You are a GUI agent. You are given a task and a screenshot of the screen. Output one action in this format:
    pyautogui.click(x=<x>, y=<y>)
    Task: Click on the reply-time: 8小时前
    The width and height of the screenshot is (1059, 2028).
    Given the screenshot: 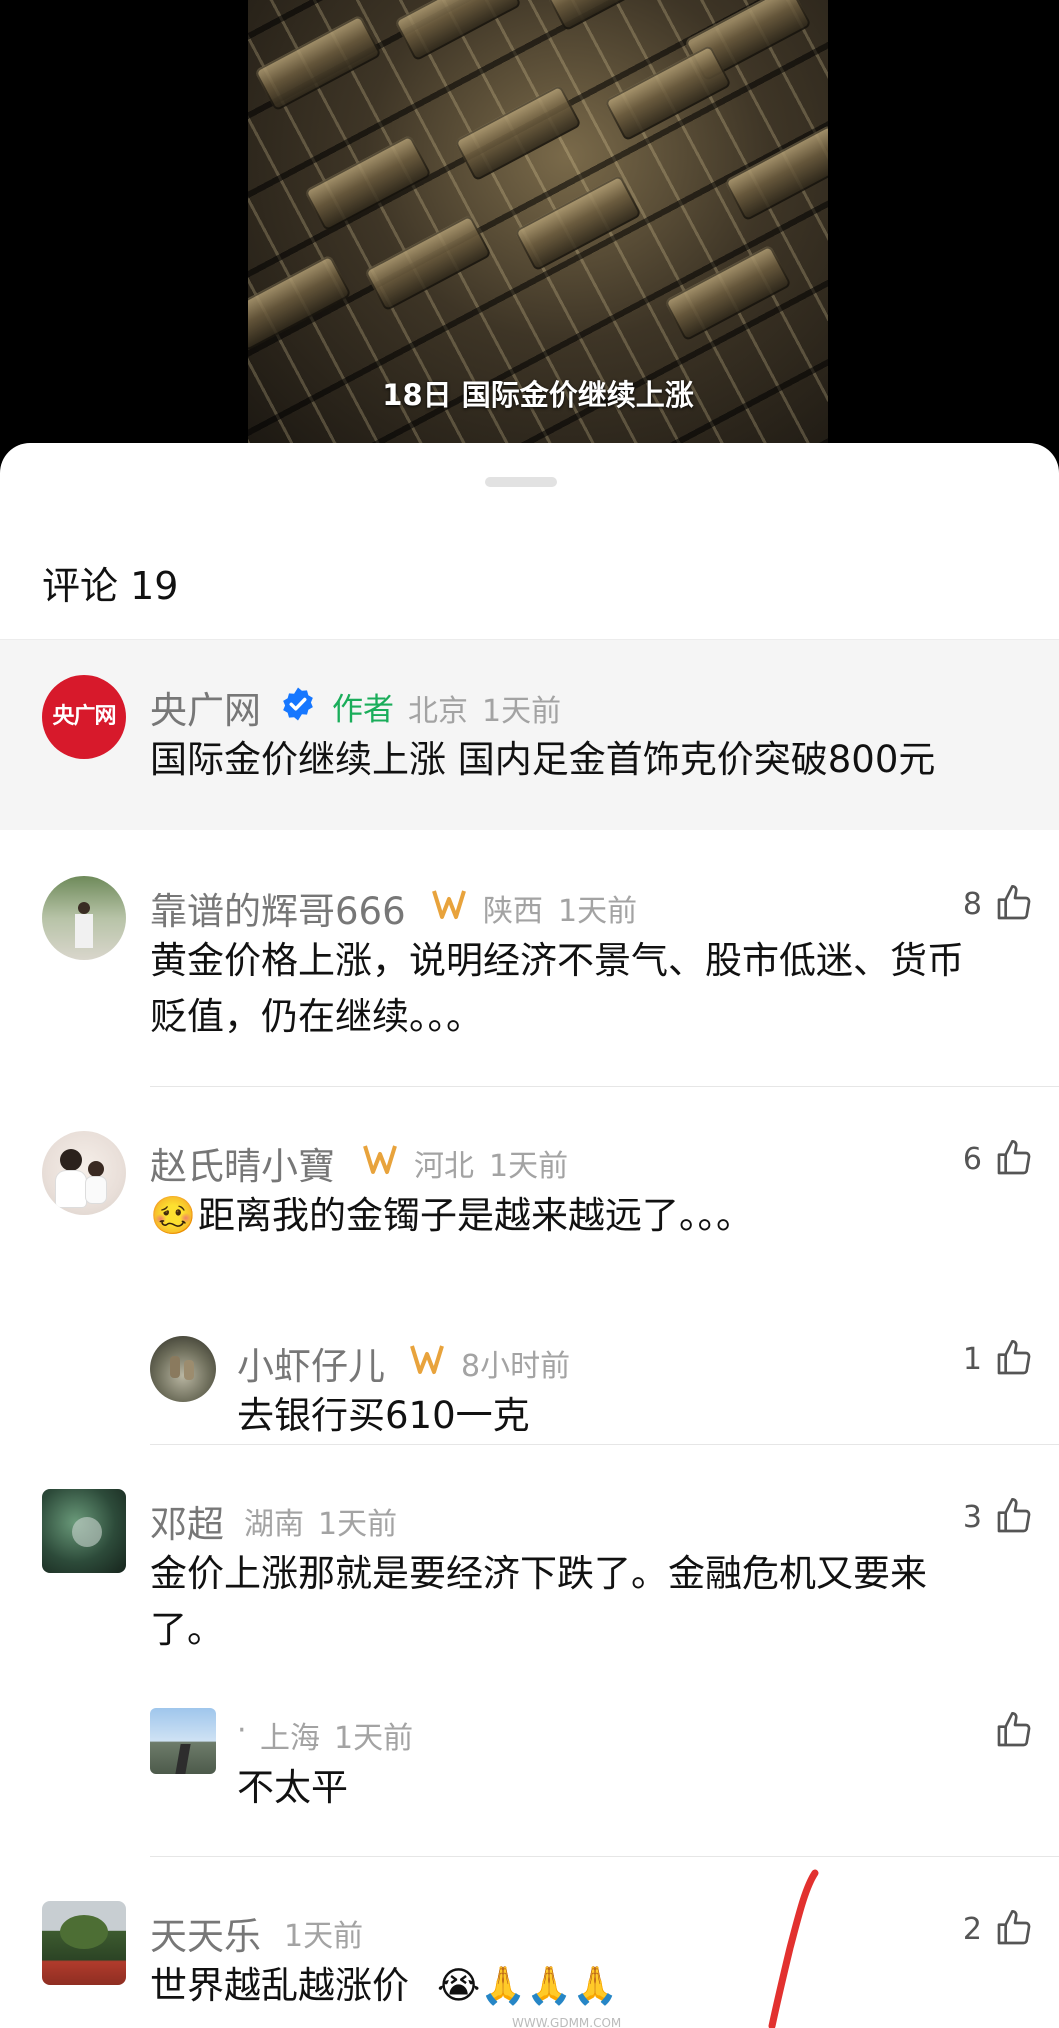 What is the action you would take?
    pyautogui.click(x=516, y=1366)
    